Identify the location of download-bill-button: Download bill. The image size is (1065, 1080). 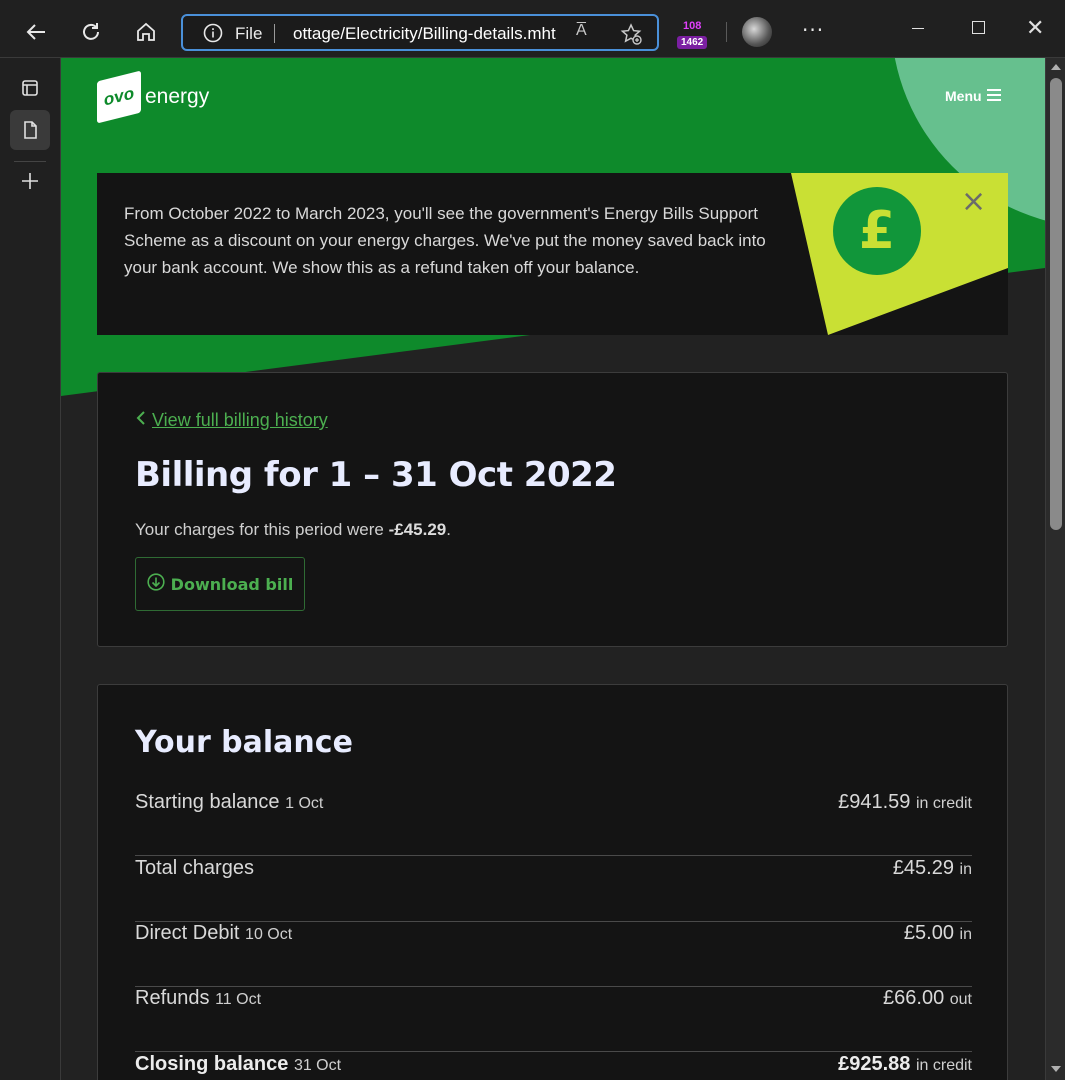
(220, 584).